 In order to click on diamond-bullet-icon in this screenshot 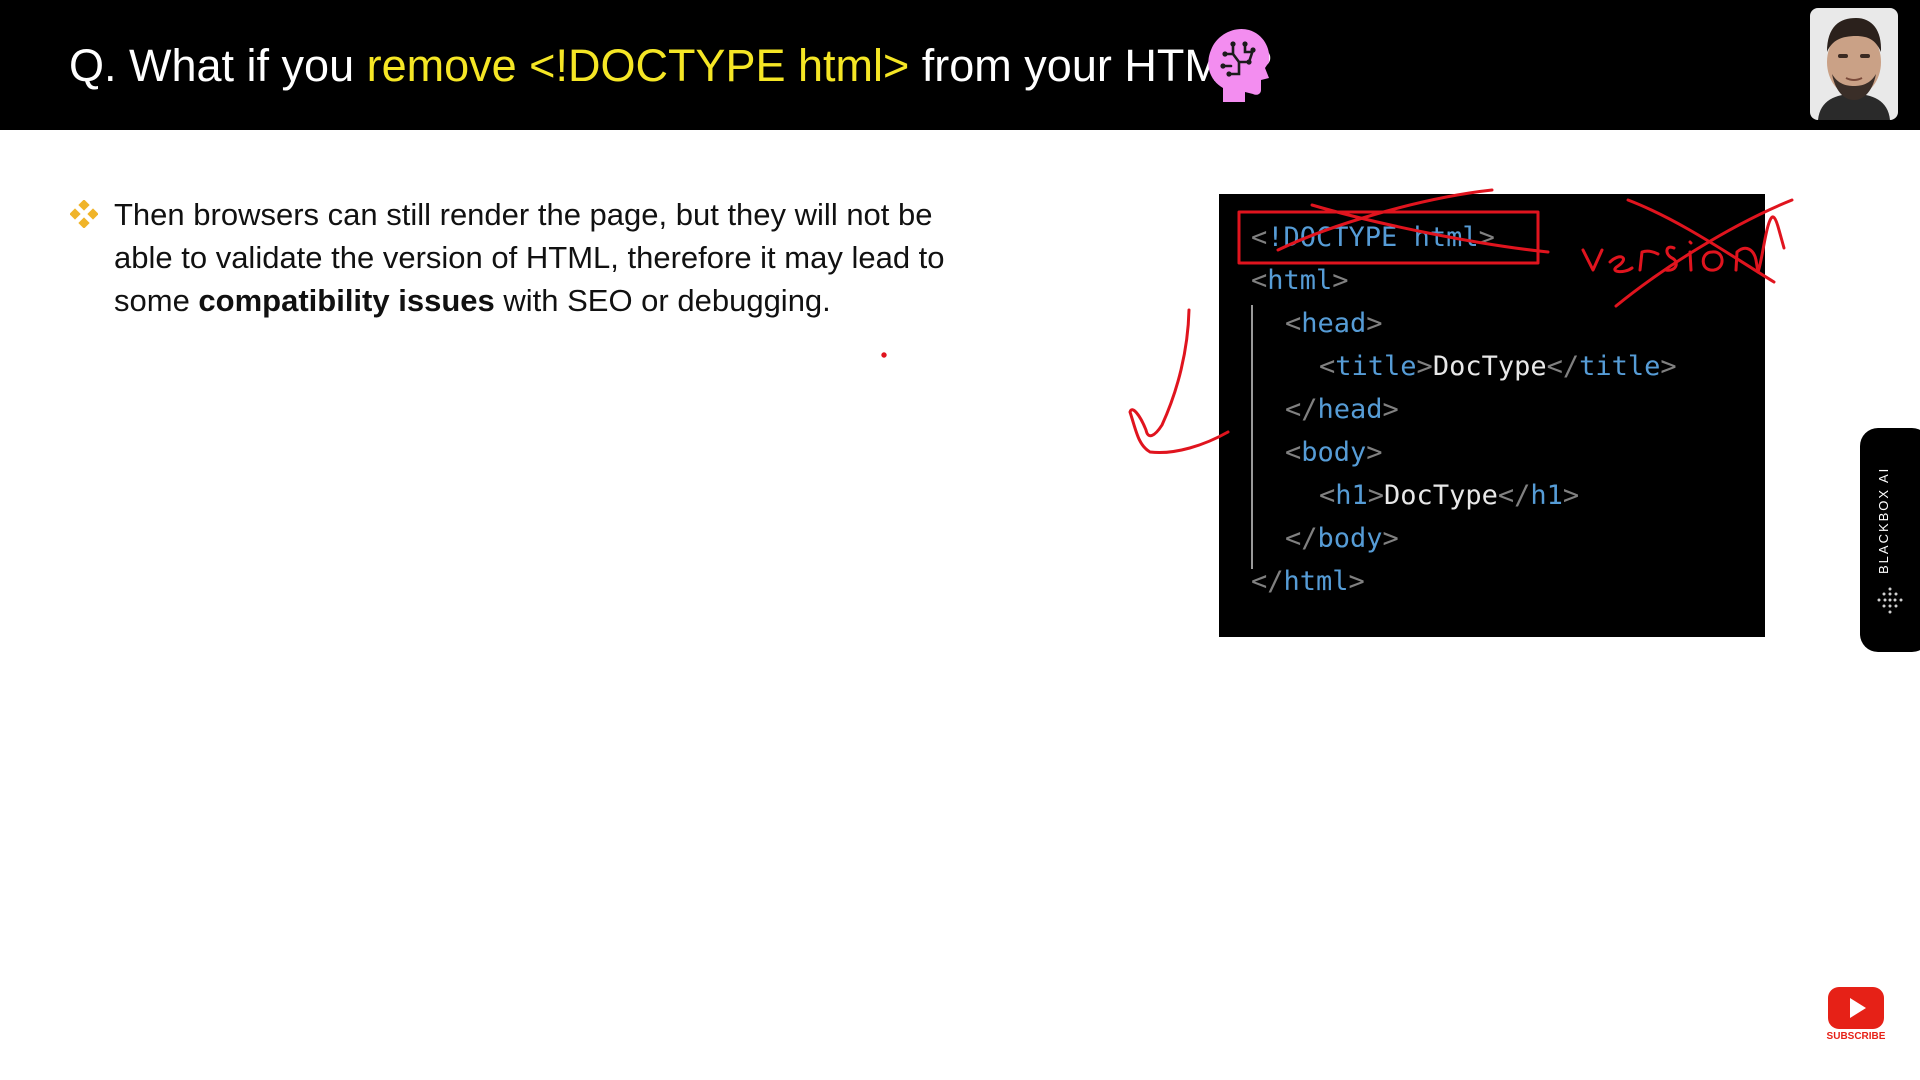, I will do `click(84, 214)`.